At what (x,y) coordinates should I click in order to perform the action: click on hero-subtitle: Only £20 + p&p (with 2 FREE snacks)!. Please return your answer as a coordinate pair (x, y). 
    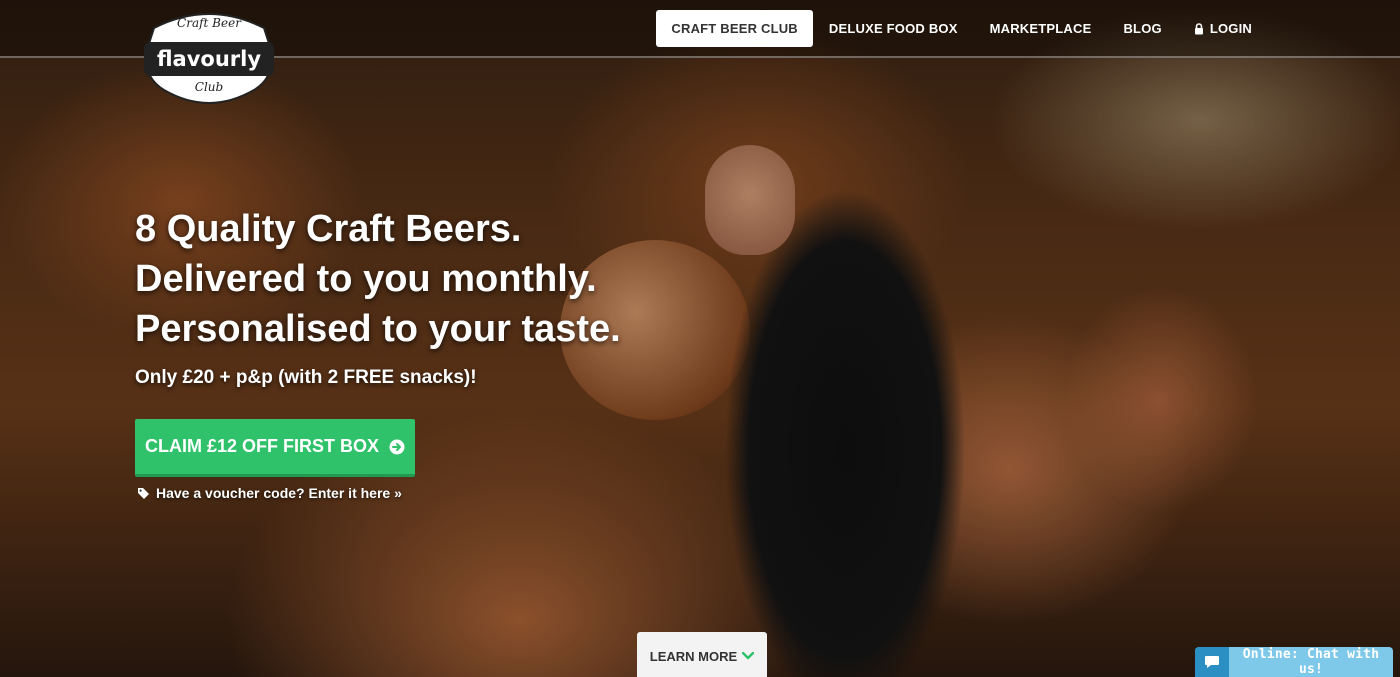
    Looking at the image, I should click on (306, 377).